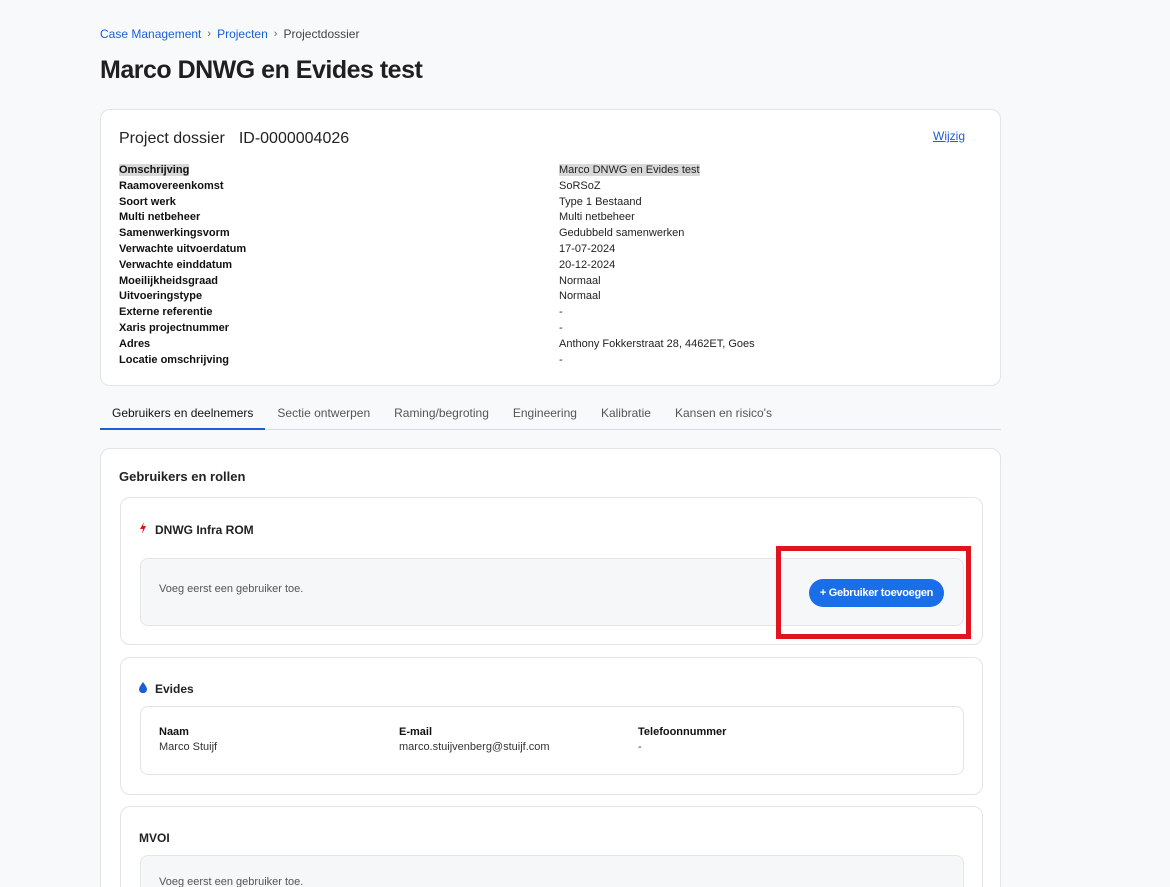  Describe the element at coordinates (549, 361) in the screenshot. I see `field-row: Locatie omschrijving -` at that location.